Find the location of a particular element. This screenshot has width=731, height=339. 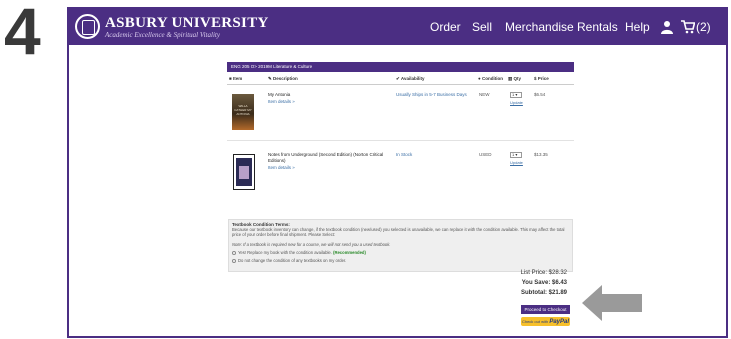

pointer-arrow-icon is located at coordinates (612, 303).